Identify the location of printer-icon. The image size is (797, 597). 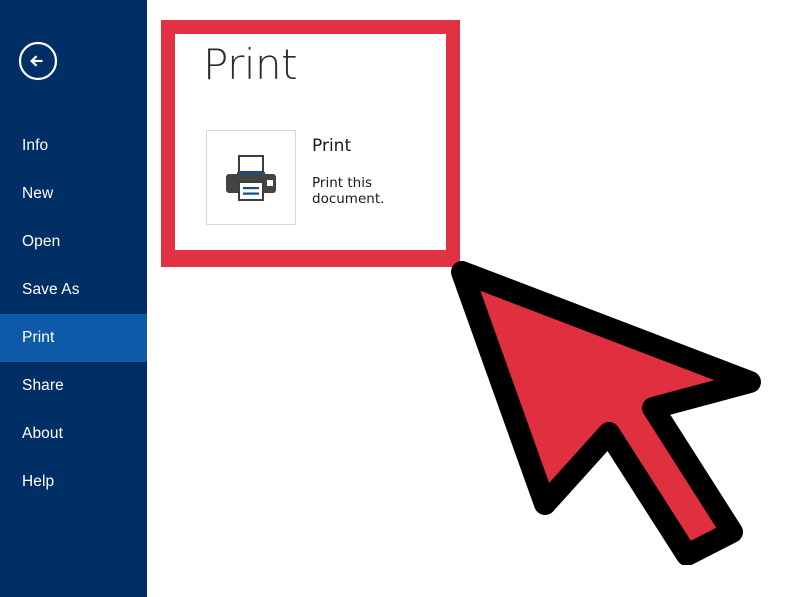
(251, 177).